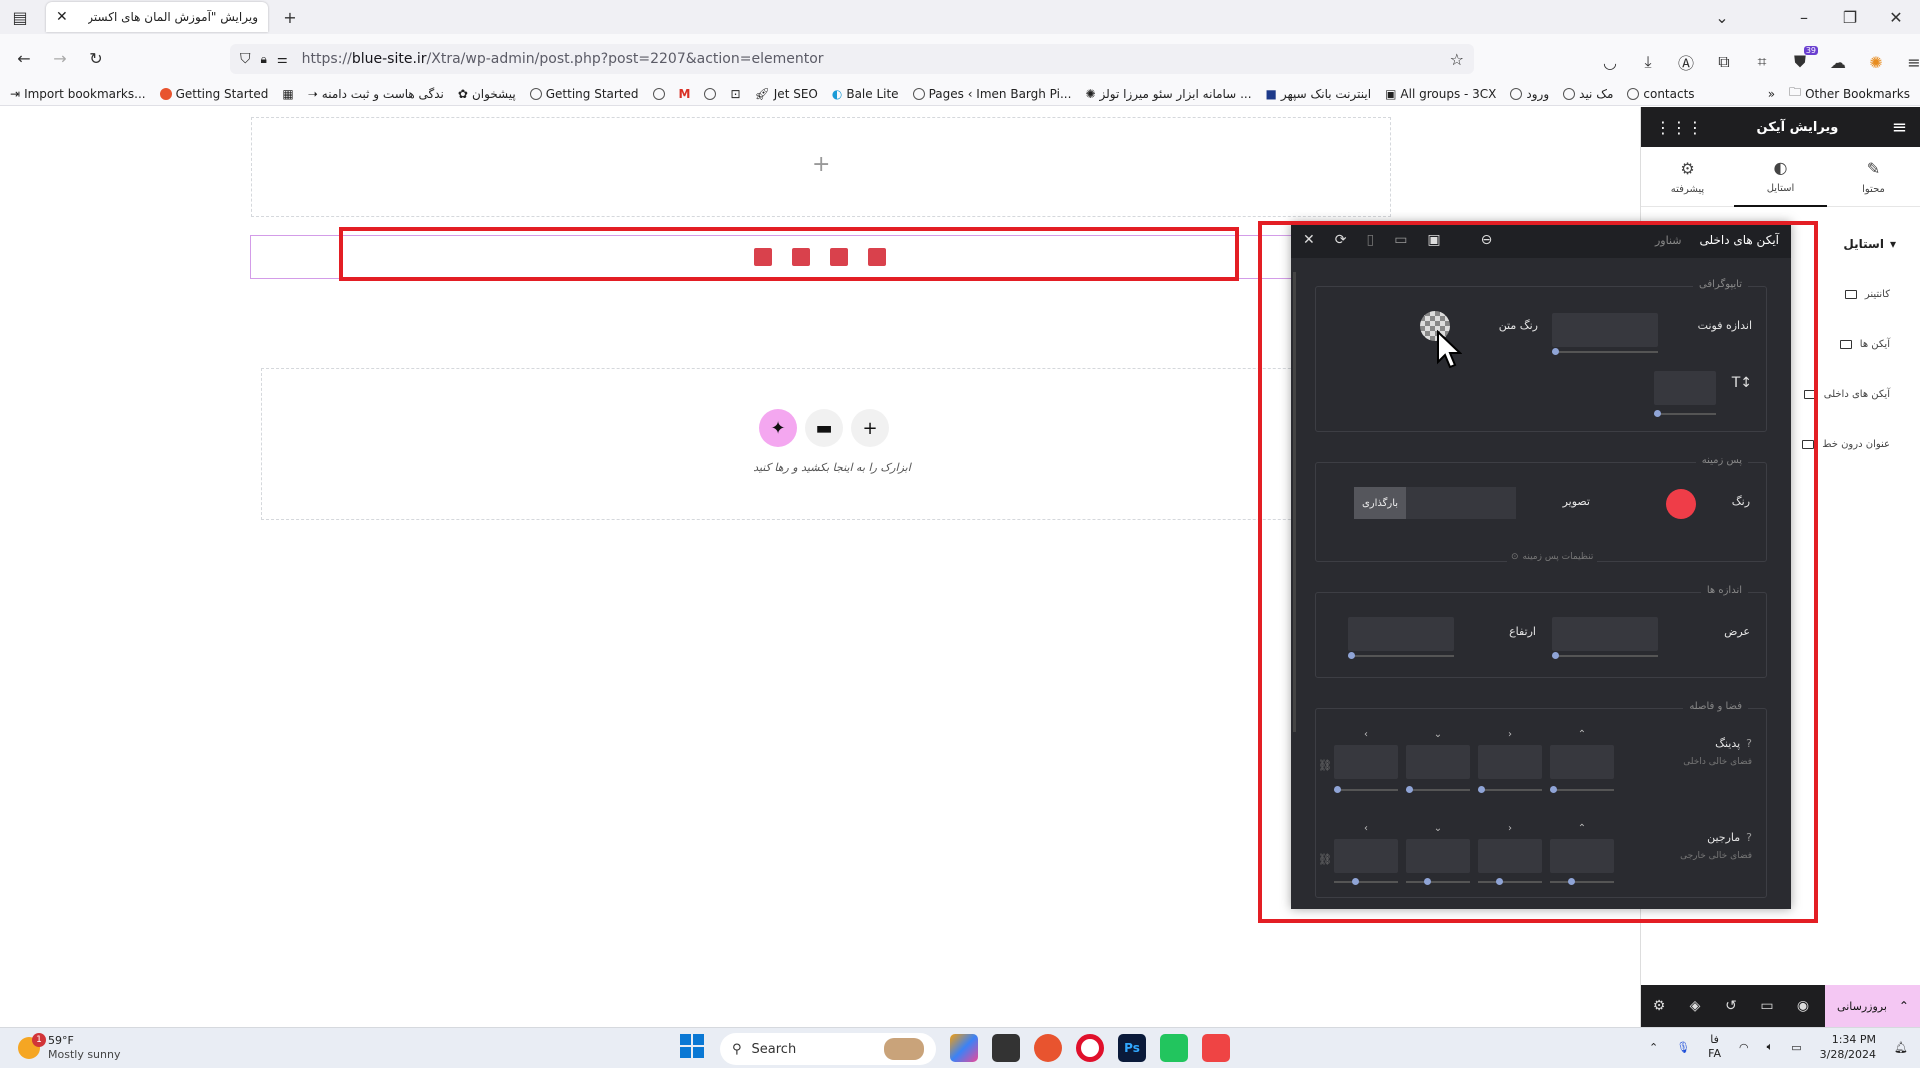 The width and height of the screenshot is (1920, 1068). I want to click on bookmark-item: ✿ پیشخوان, so click(487, 94).